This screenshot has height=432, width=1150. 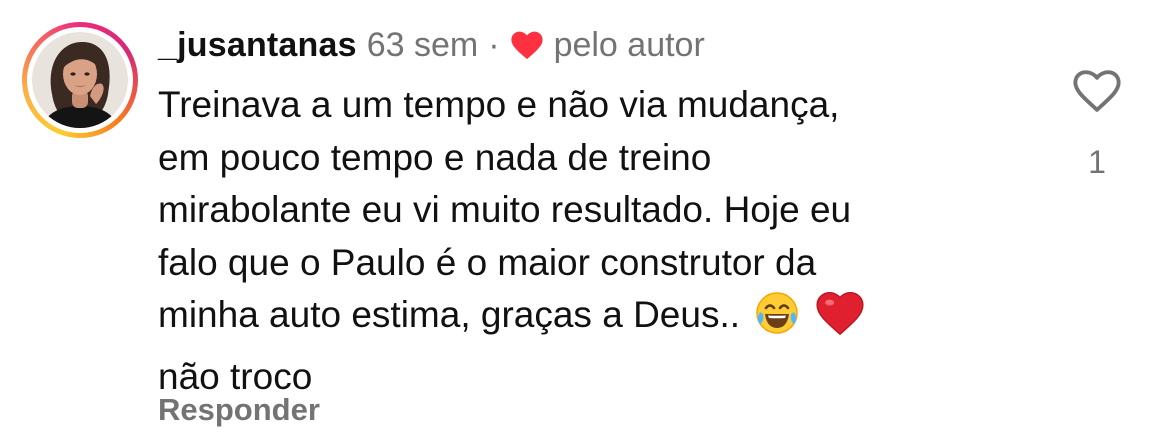 I want to click on comment-line: falo que o Paulo é o maior construtor da, so click(x=487, y=262).